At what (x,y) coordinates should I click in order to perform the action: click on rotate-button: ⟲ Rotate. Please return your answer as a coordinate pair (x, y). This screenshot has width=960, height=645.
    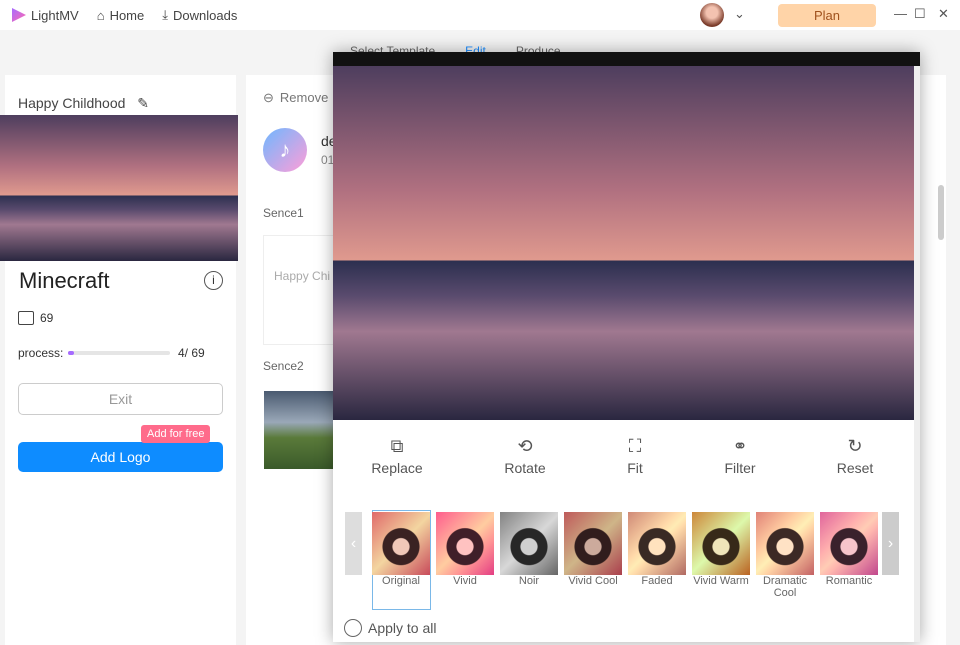
    Looking at the image, I should click on (525, 456).